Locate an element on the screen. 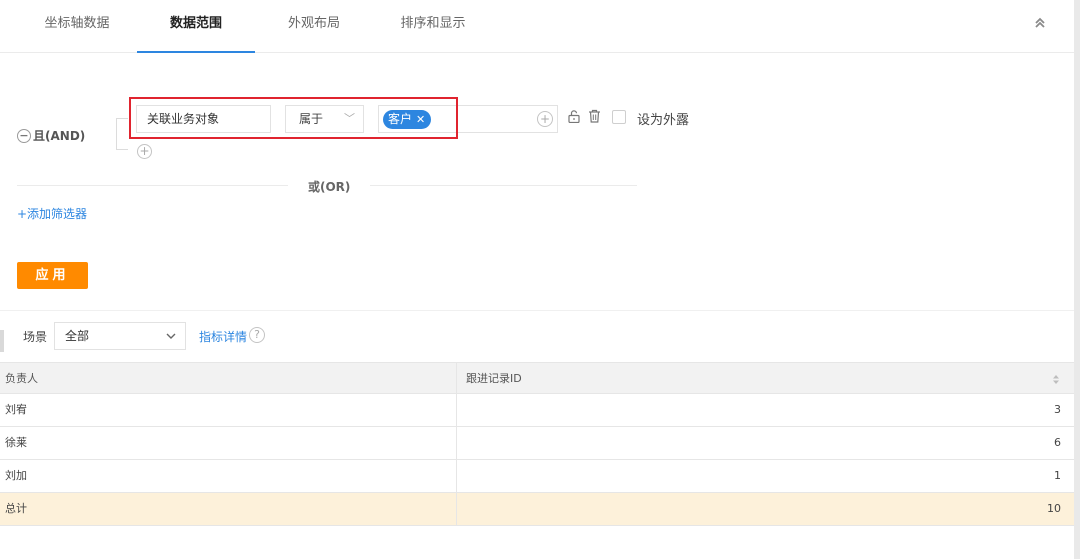 This screenshot has height=559, width=1080. cell-total-value: 10 is located at coordinates (1054, 508).